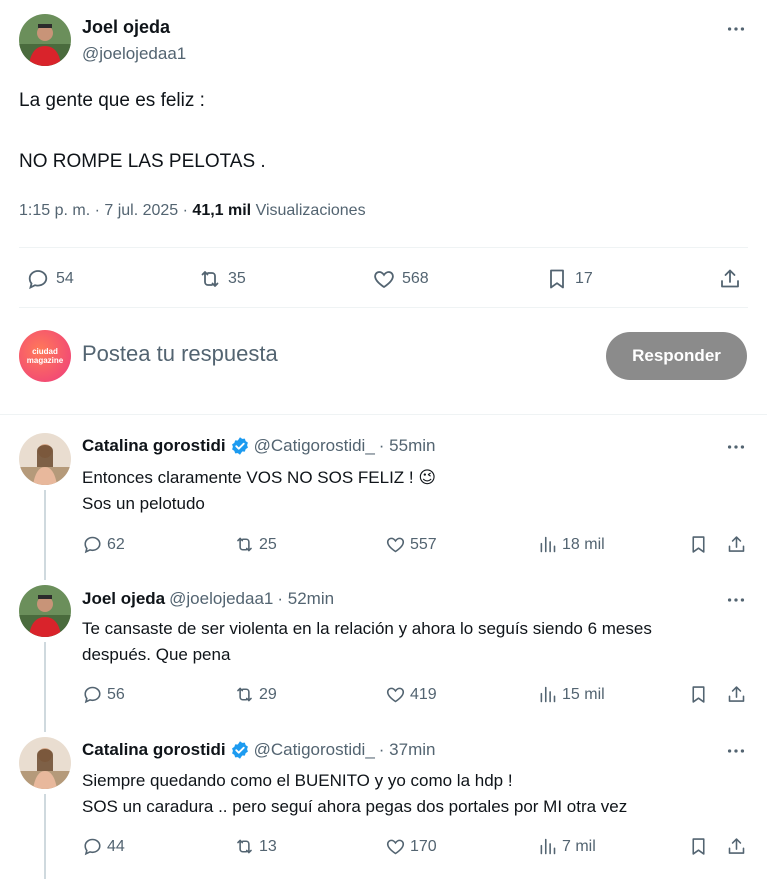 The height and width of the screenshot is (879, 767). Describe the element at coordinates (116, 846) in the screenshot. I see `reply-count: 44` at that location.